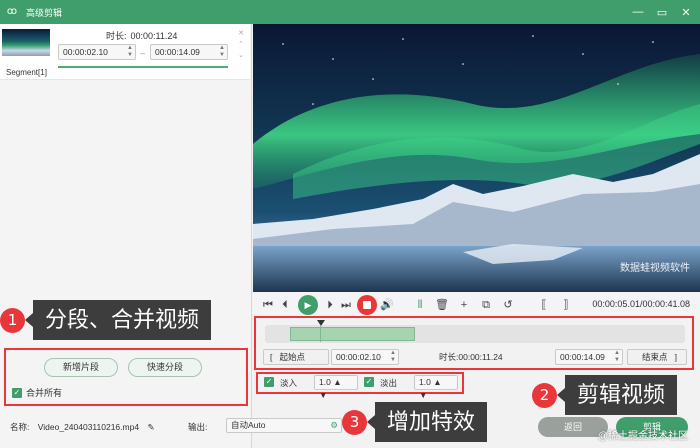  What do you see at coordinates (475, 331) in the screenshot?
I see `timeline-track` at bounding box center [475, 331].